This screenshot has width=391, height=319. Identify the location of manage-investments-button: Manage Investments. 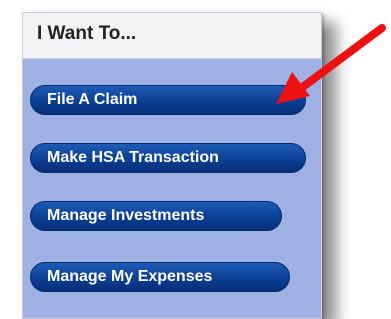
(156, 216).